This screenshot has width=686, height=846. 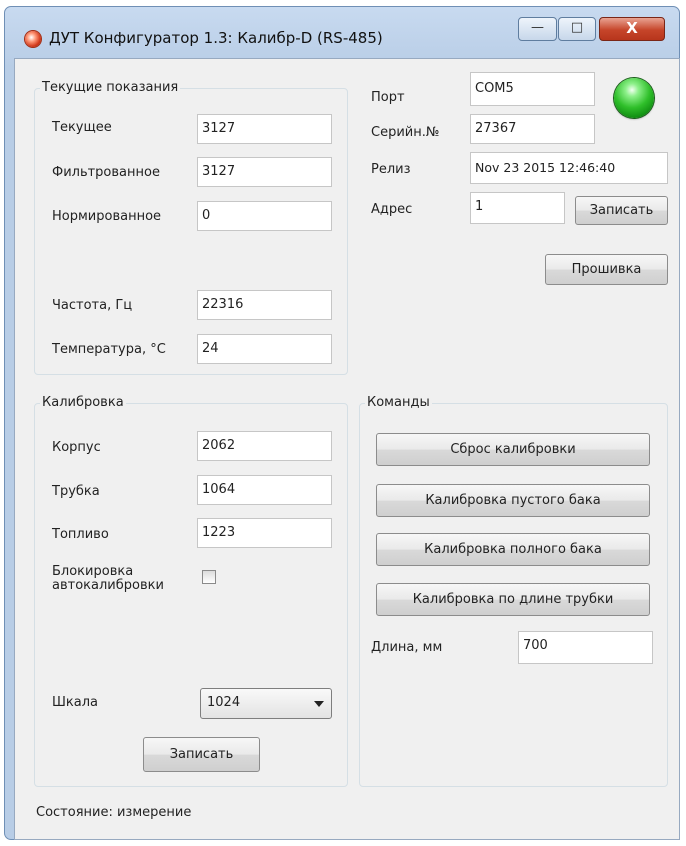 What do you see at coordinates (75, 702) in the screenshot?
I see `scale-label: Шкала` at bounding box center [75, 702].